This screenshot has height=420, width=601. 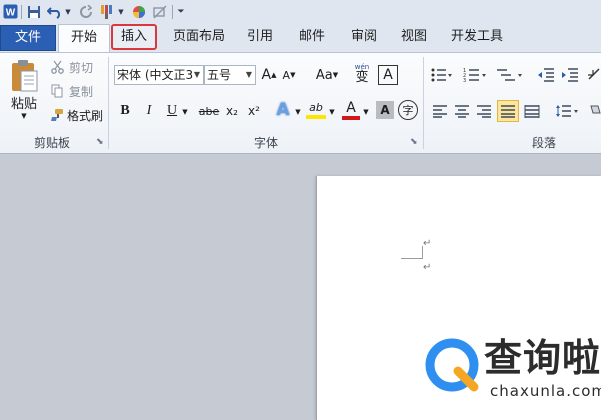 I want to click on tab-developer: 开发工具, so click(x=477, y=37).